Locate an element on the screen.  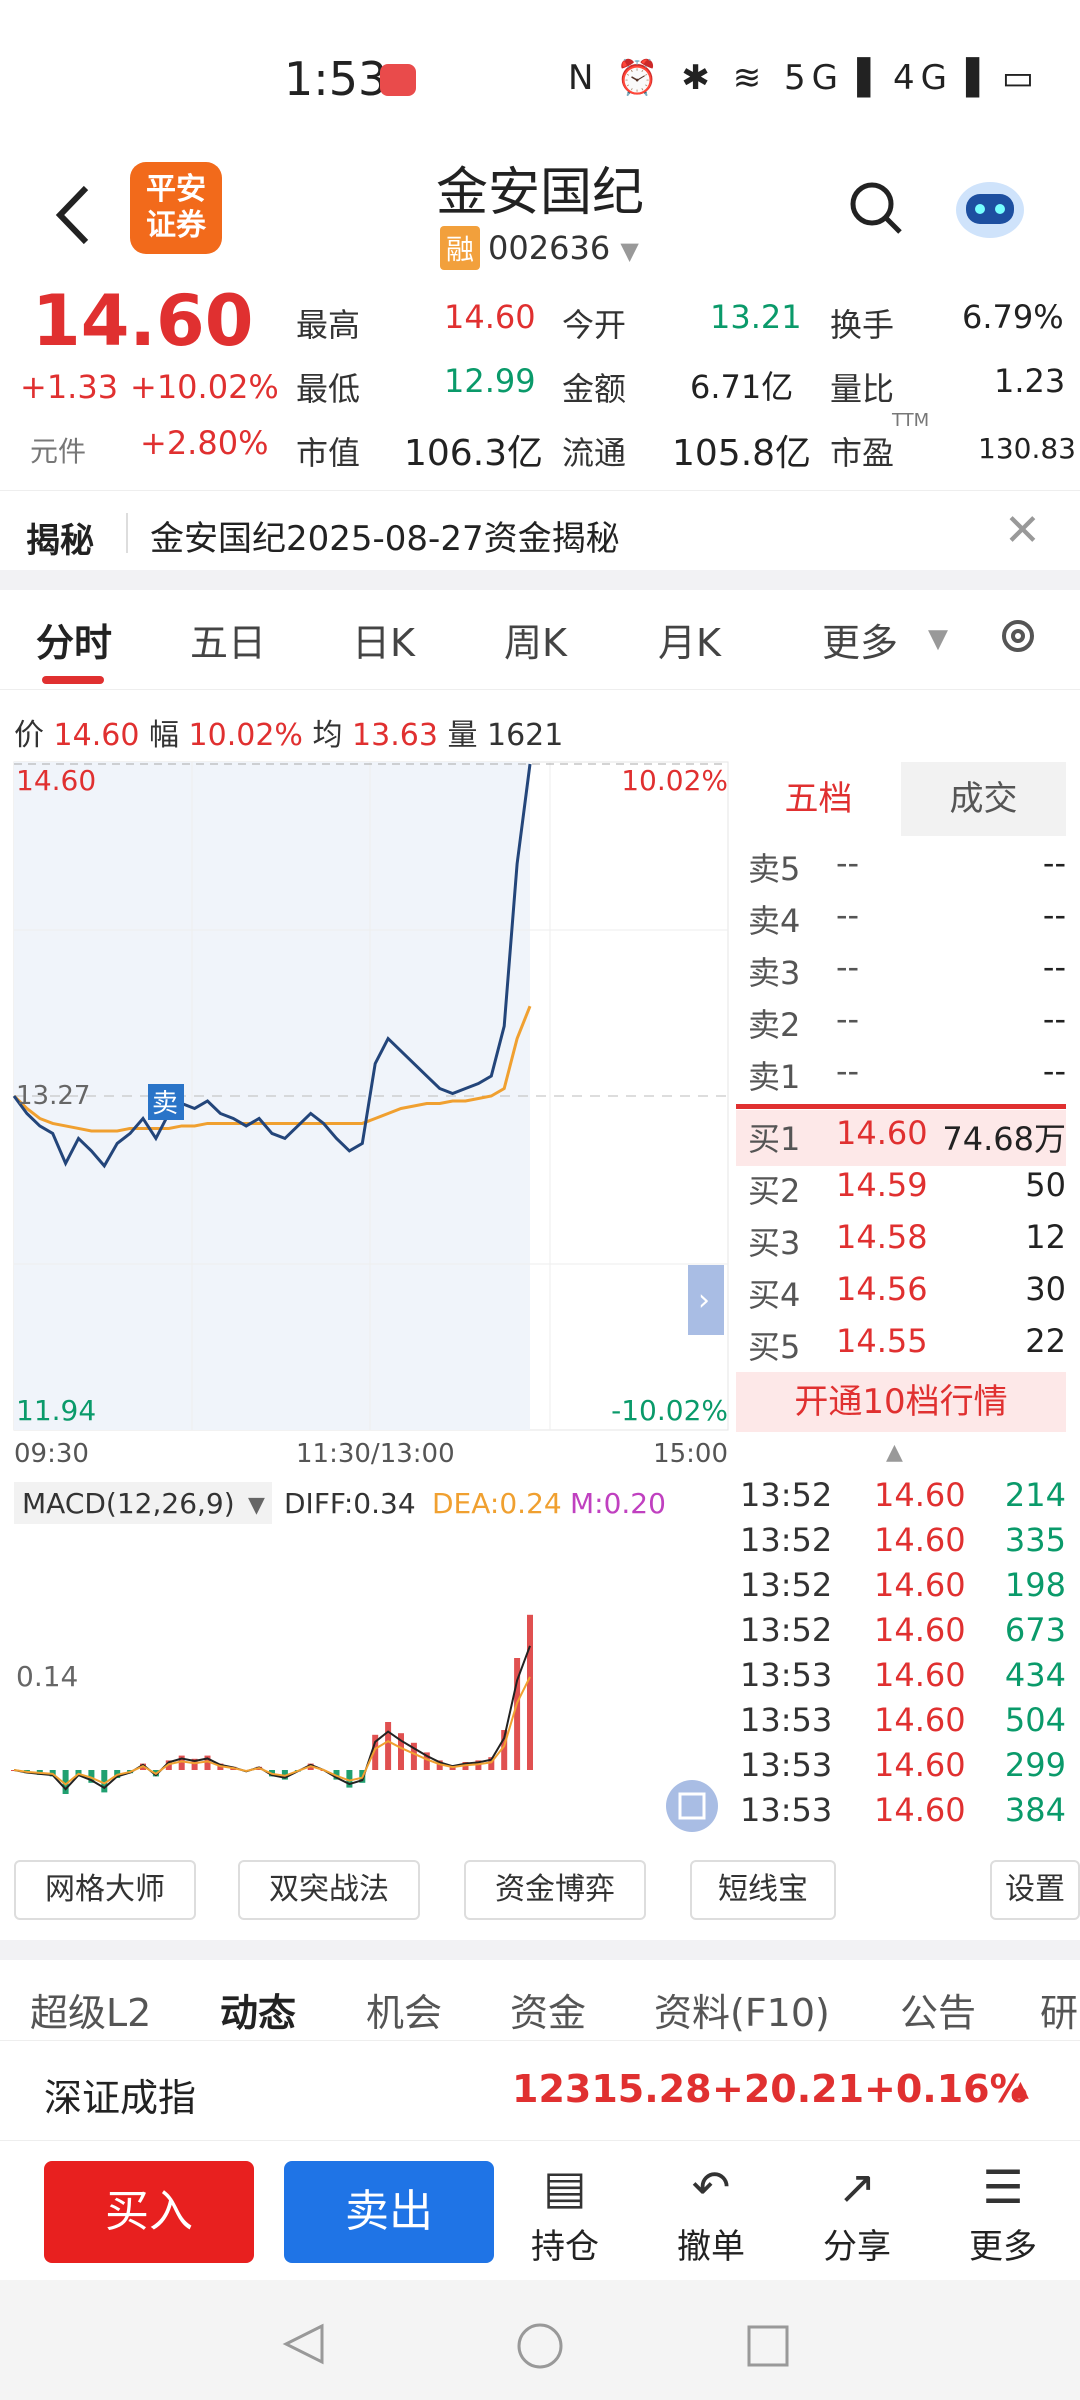
index-change: +20.21 is located at coordinates (788, 2089).